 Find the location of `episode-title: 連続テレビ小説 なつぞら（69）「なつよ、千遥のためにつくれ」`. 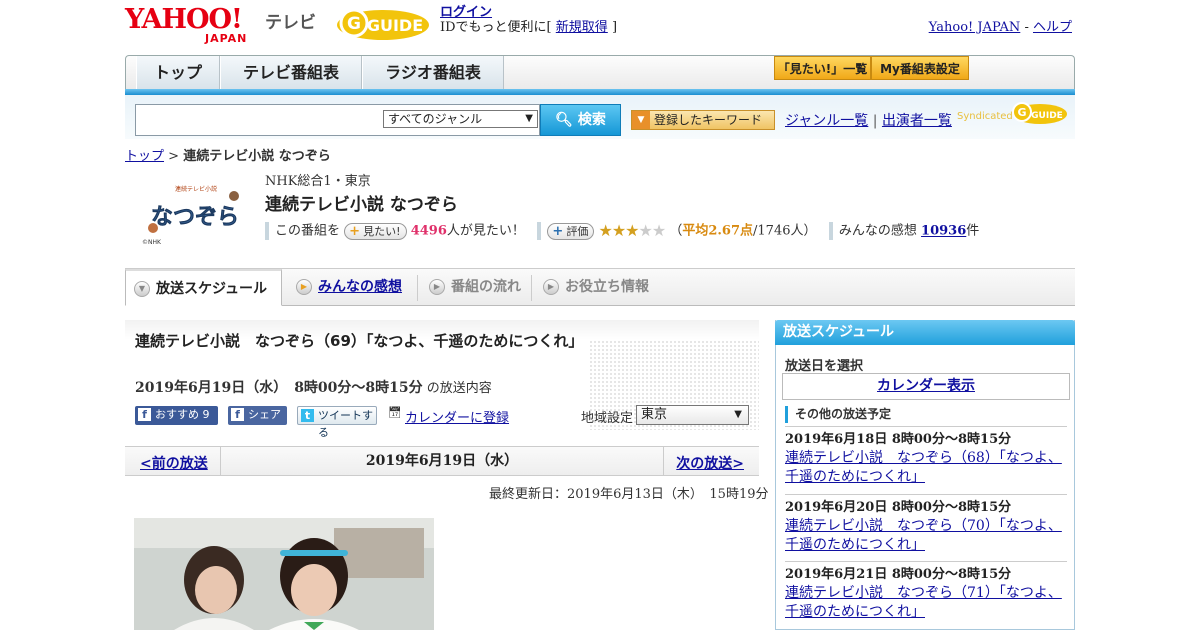

episode-title: 連続テレビ小説 なつぞら（69）「なつよ、千遥のためにつくれ」 is located at coordinates (359, 341).